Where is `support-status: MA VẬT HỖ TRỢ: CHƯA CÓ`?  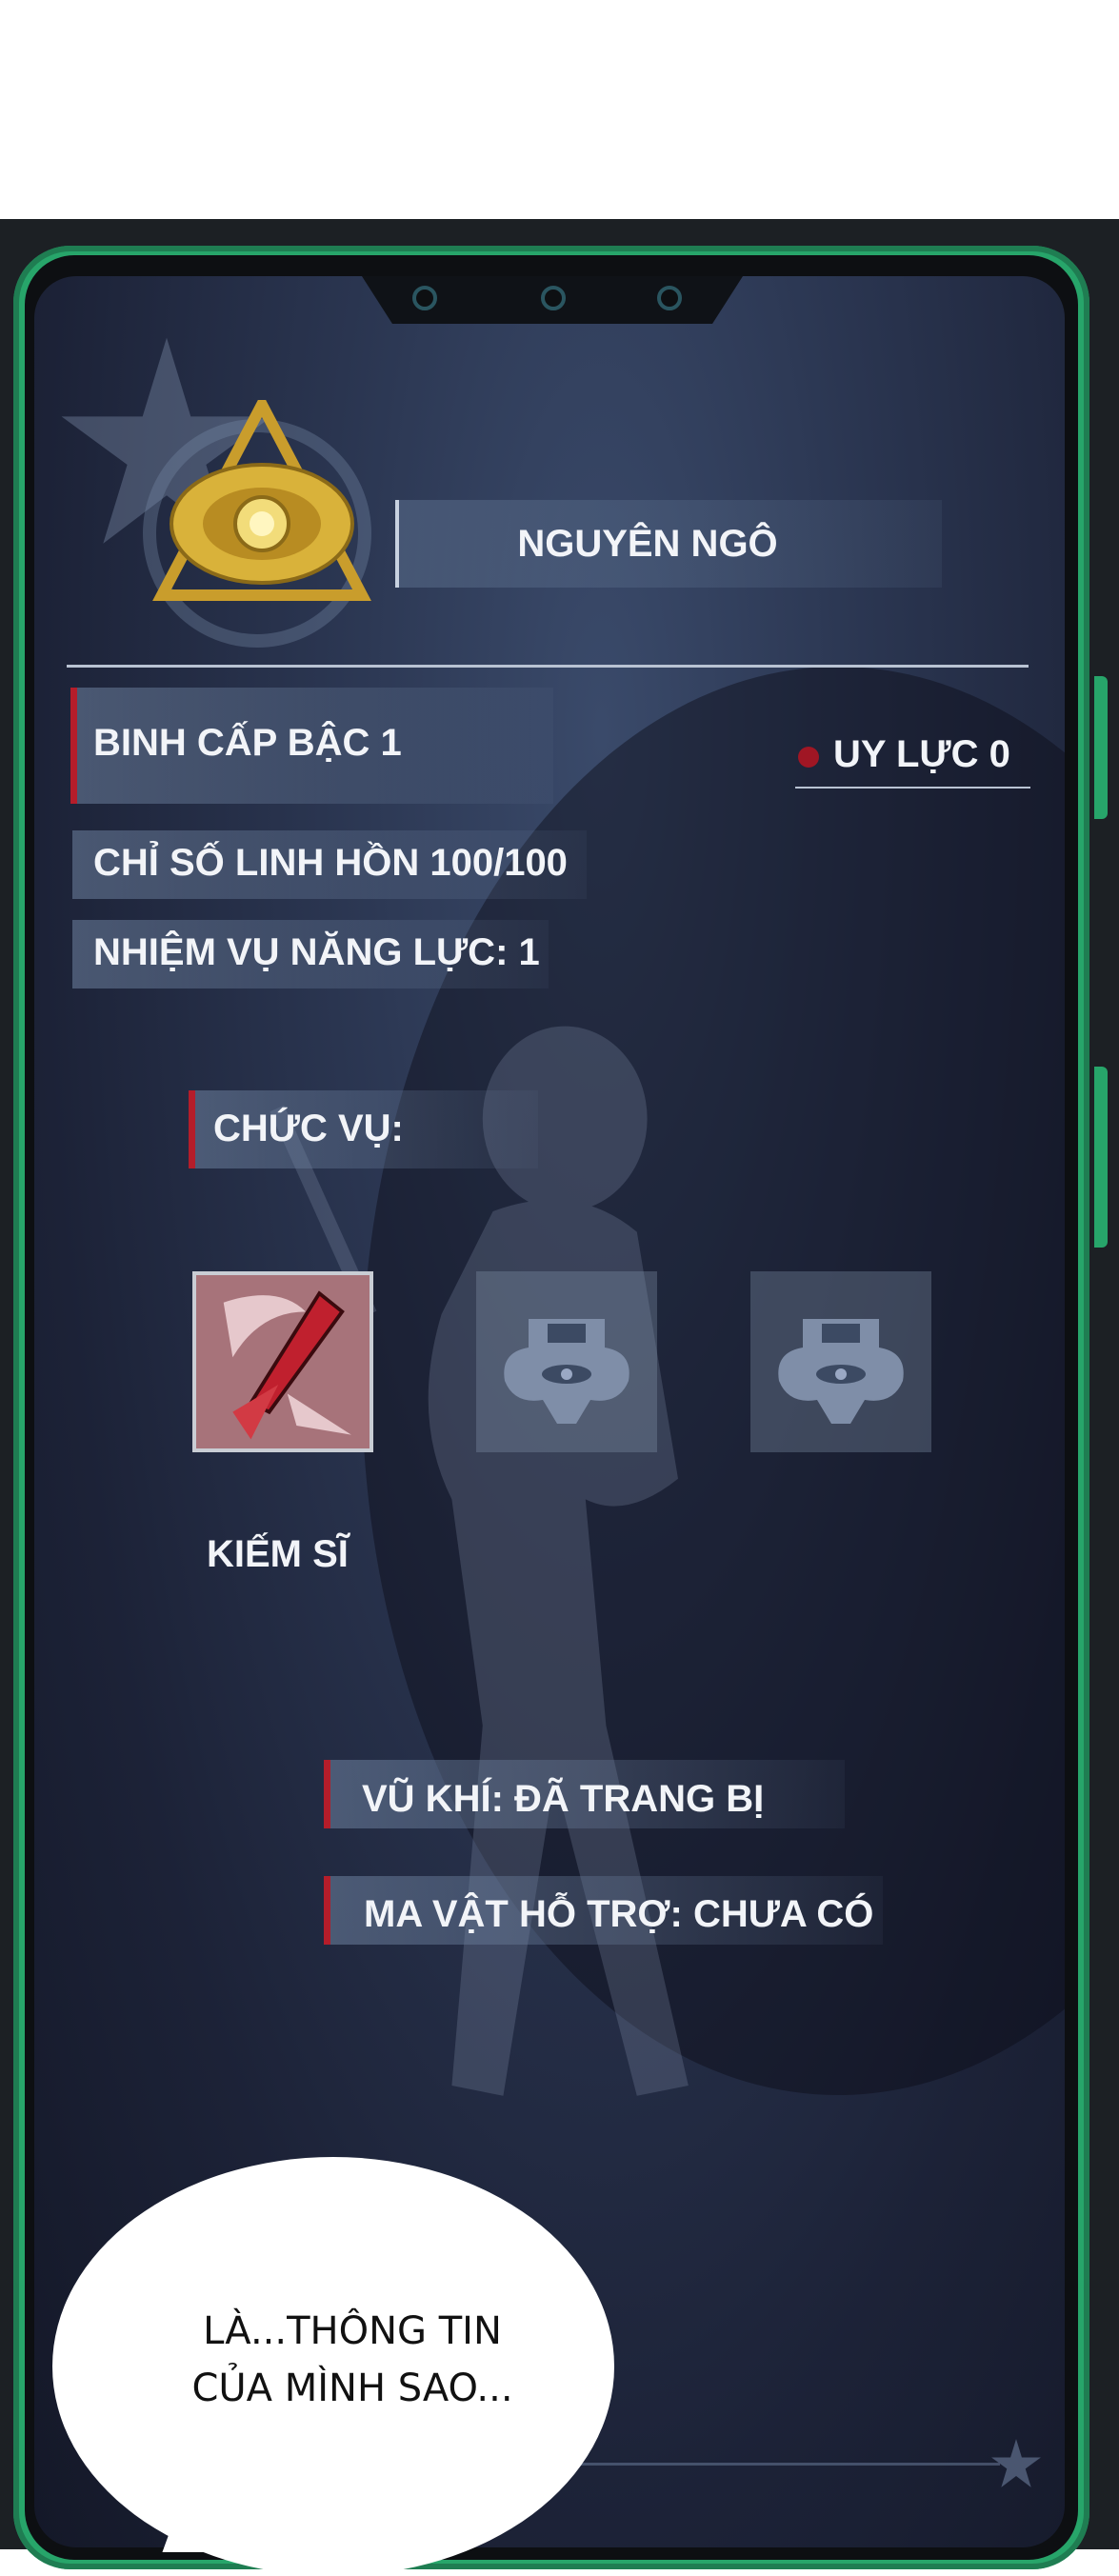 support-status: MA VẬT HỖ TRỢ: CHƯA CÓ is located at coordinates (619, 1914).